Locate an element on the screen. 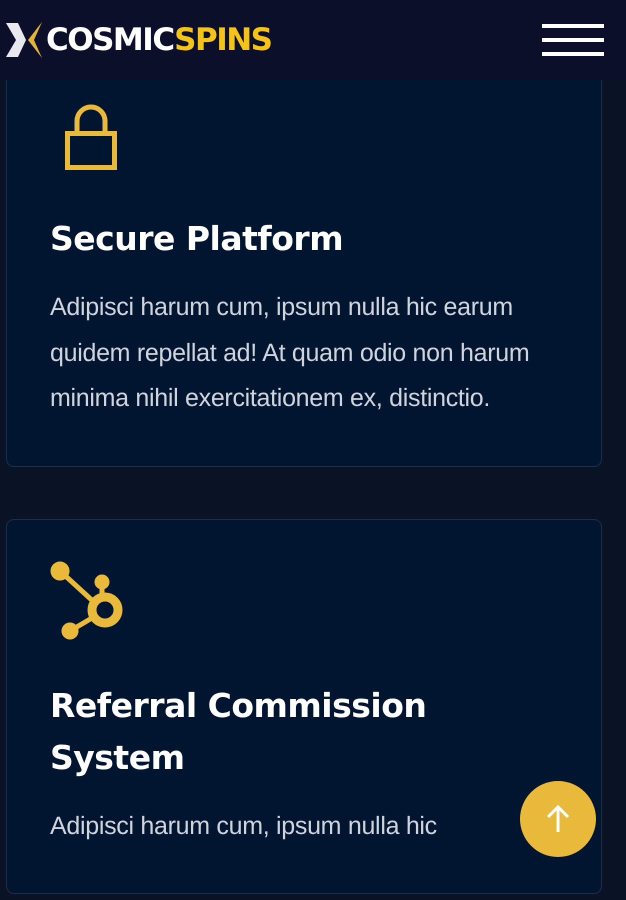 This screenshot has width=626, height=900. card-text: Adipisci harum cum, ipsum nulla hic is located at coordinates (243, 826).